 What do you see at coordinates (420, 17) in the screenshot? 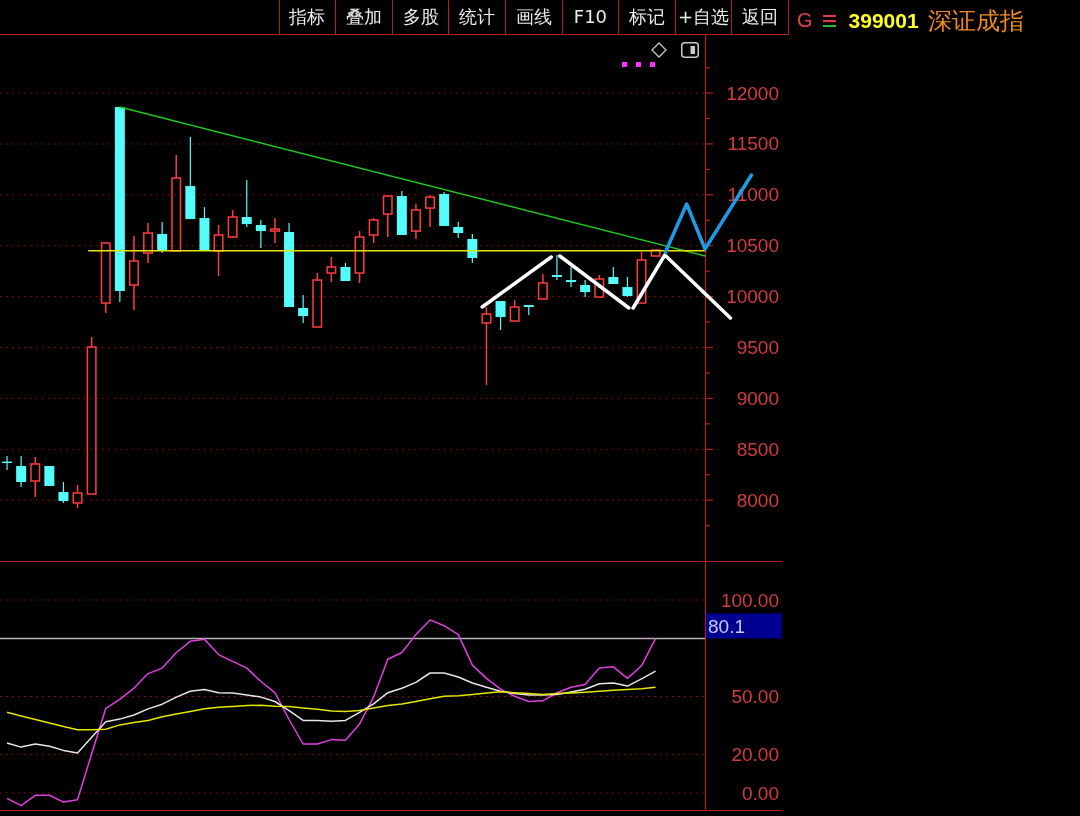
I see `toolbar-button: 多股` at bounding box center [420, 17].